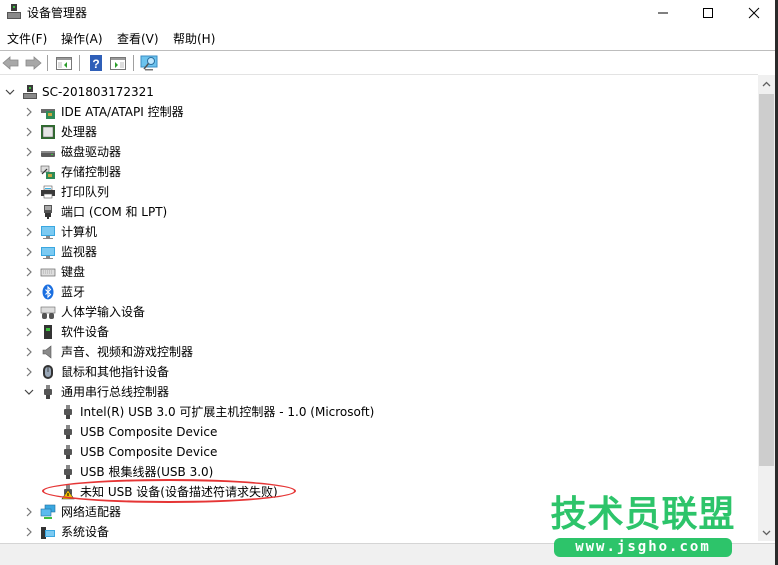 This screenshot has height=565, width=778. I want to click on tree-category: 计算机, so click(370, 232).